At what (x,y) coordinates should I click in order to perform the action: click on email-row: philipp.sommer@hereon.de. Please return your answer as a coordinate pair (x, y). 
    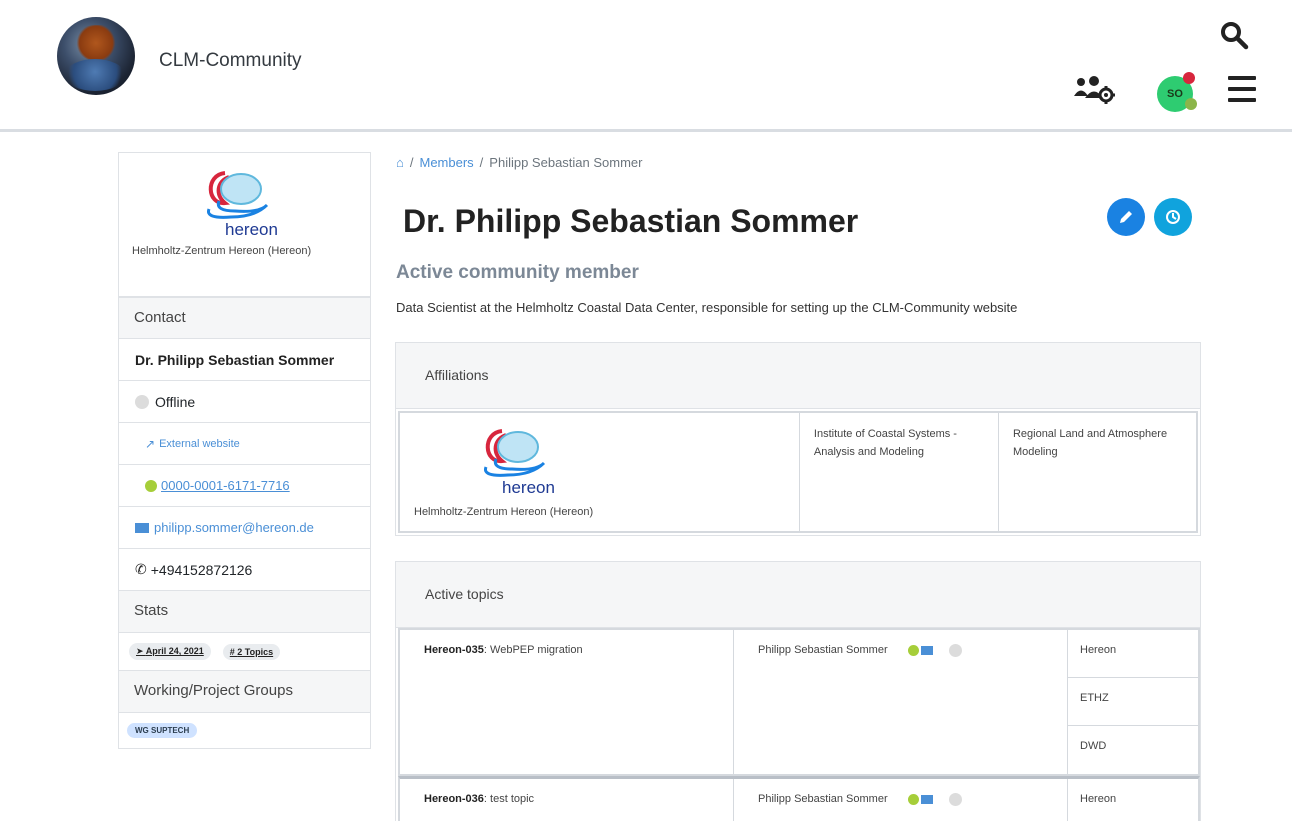
    Looking at the image, I should click on (244, 528).